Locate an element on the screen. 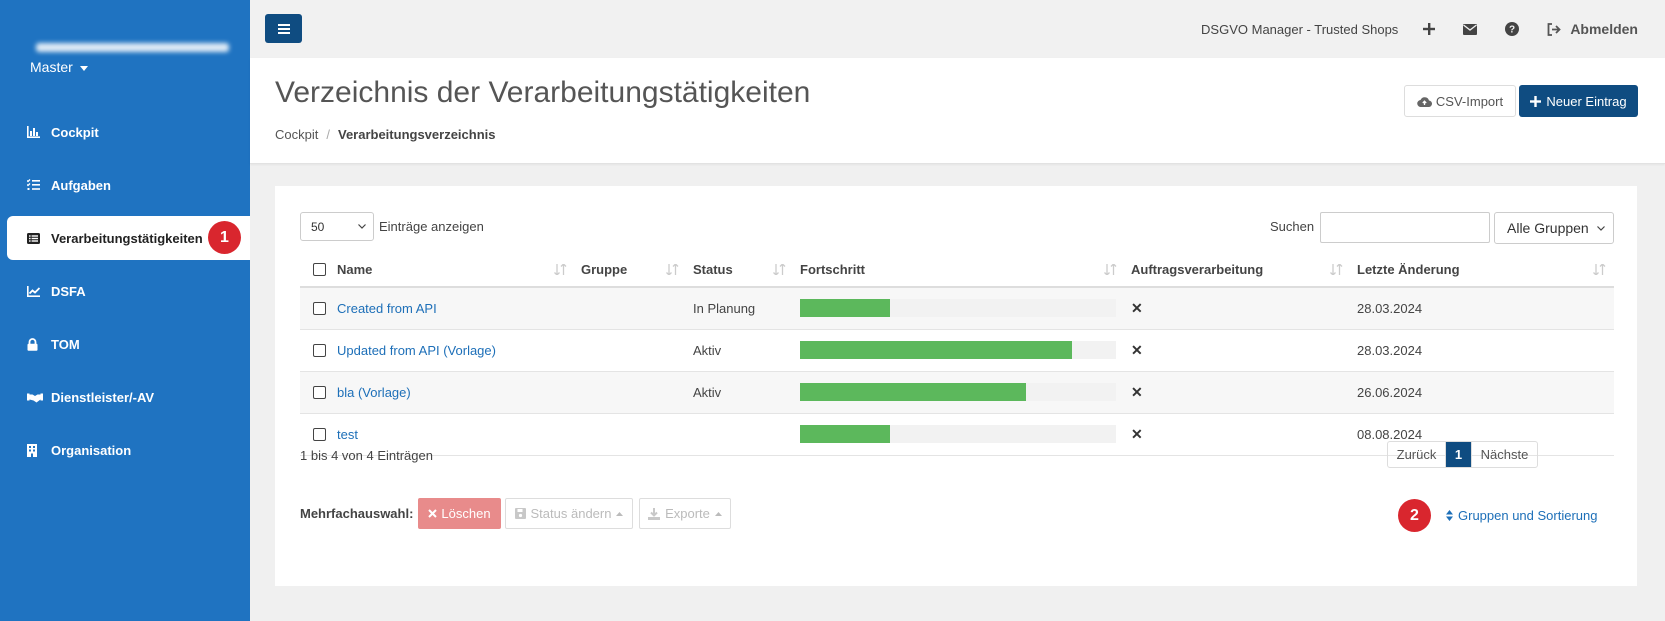 Image resolution: width=1665 pixels, height=621 pixels. entry-link: test is located at coordinates (347, 434).